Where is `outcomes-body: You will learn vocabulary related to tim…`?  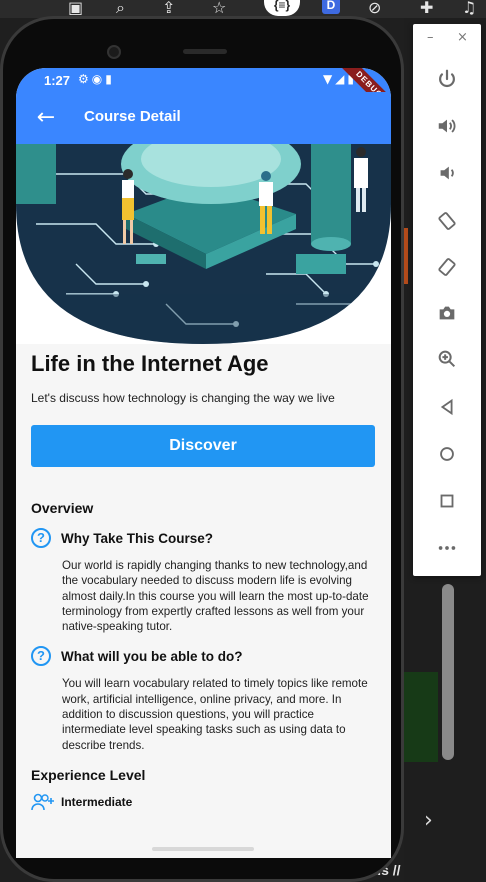 outcomes-body: You will learn vocabulary related to tim… is located at coordinates (215, 714).